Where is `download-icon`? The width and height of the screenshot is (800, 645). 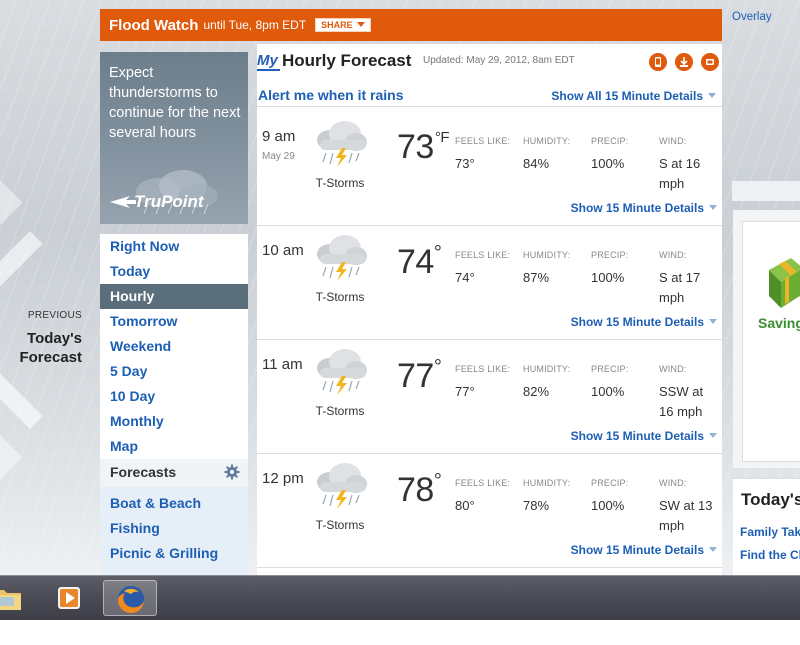 download-icon is located at coordinates (684, 62).